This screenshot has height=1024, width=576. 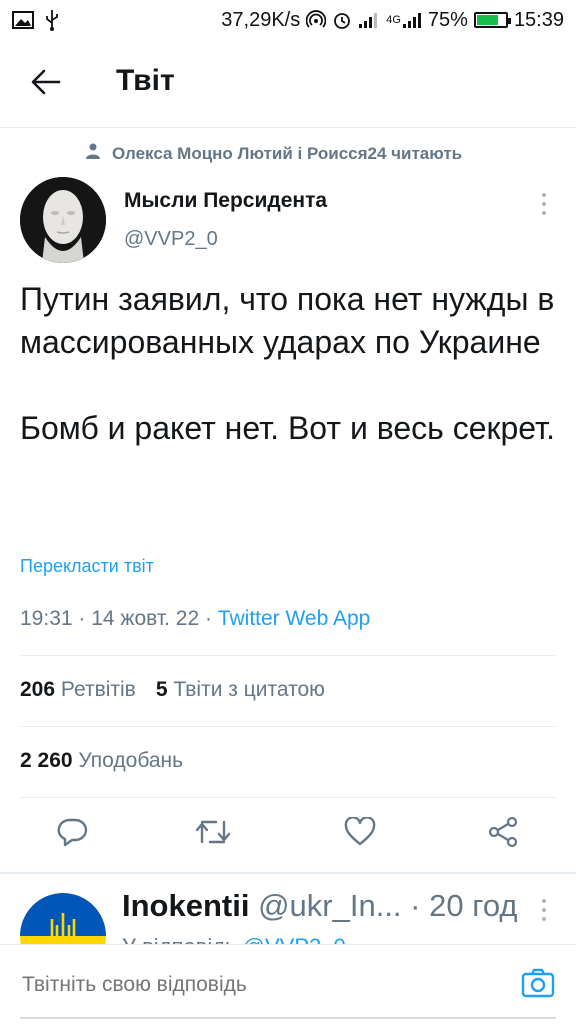 What do you see at coordinates (393, 20) in the screenshot?
I see `network-type: 4G` at bounding box center [393, 20].